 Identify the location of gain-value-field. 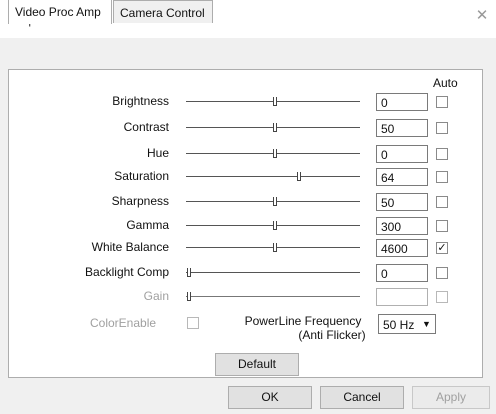
(402, 297).